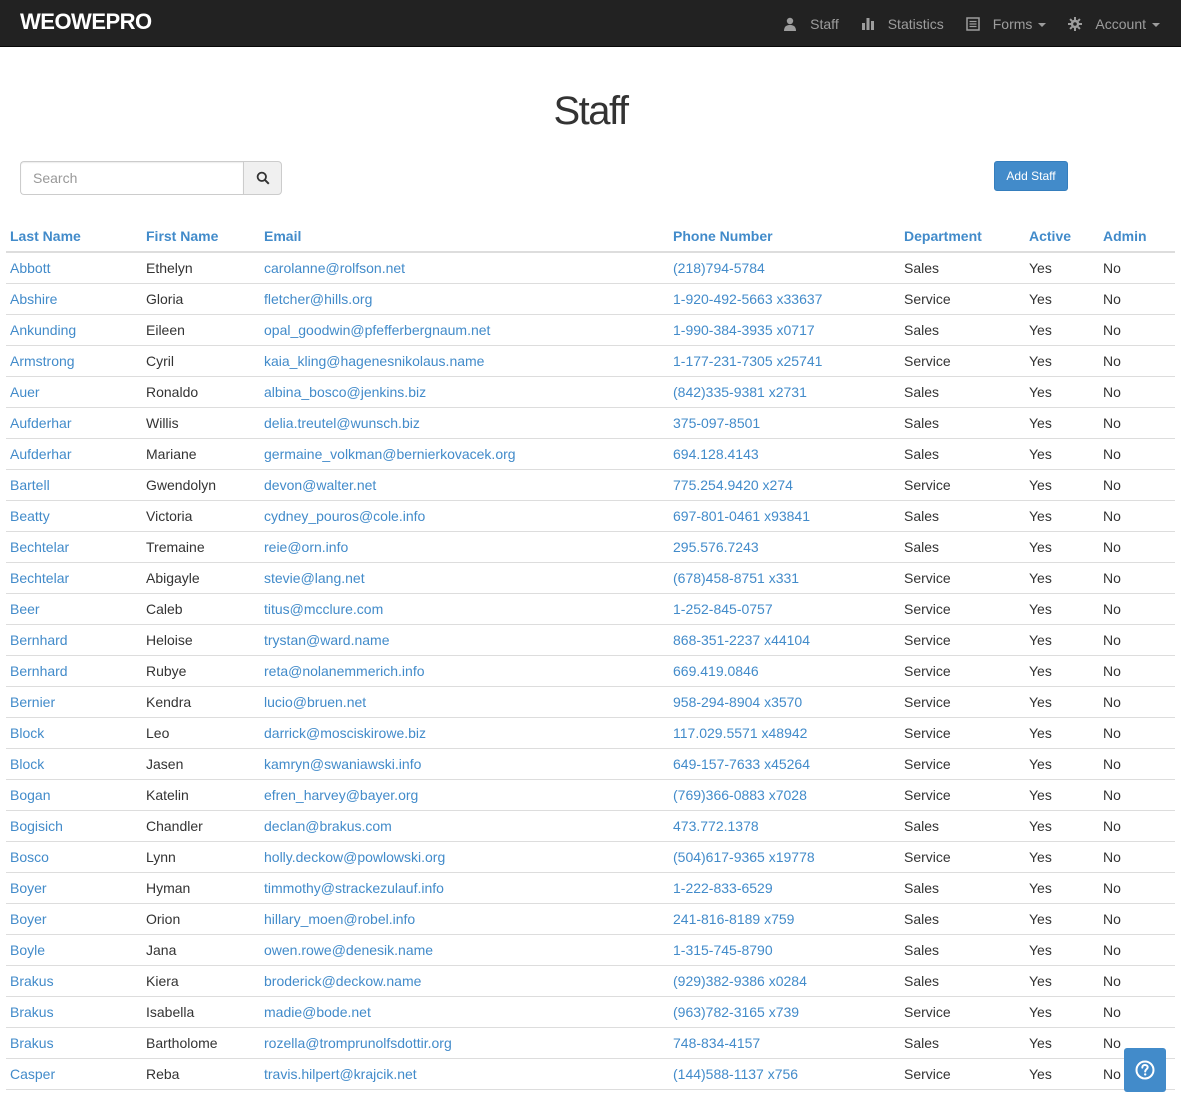 This screenshot has height=1099, width=1181. What do you see at coordinates (464, 1043) in the screenshot?
I see `cell-email: rozella@tromprunolfsdottir.org` at bounding box center [464, 1043].